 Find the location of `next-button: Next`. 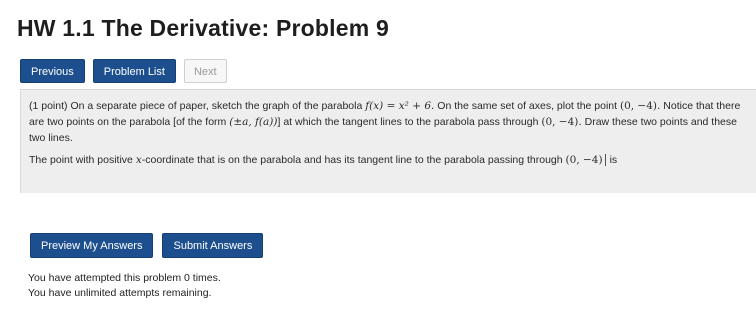

next-button: Next is located at coordinates (205, 71).